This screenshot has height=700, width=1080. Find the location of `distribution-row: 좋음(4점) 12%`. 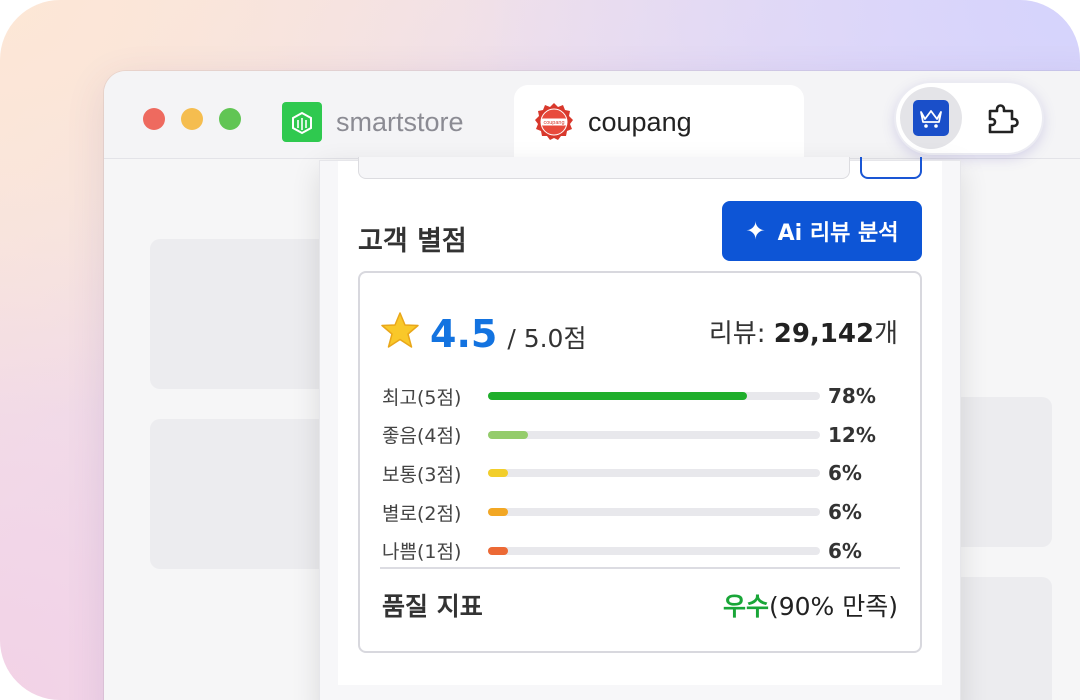

distribution-row: 좋음(4점) 12% is located at coordinates (642, 435).